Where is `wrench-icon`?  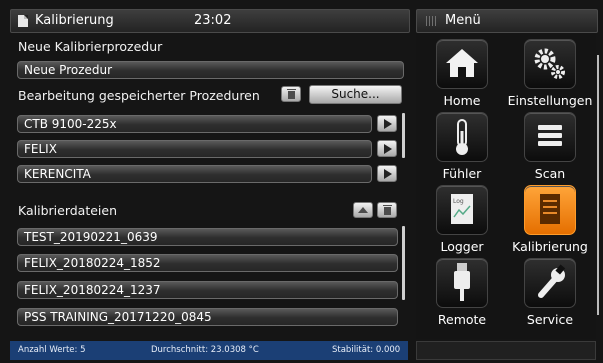 wrench-icon is located at coordinates (552, 281).